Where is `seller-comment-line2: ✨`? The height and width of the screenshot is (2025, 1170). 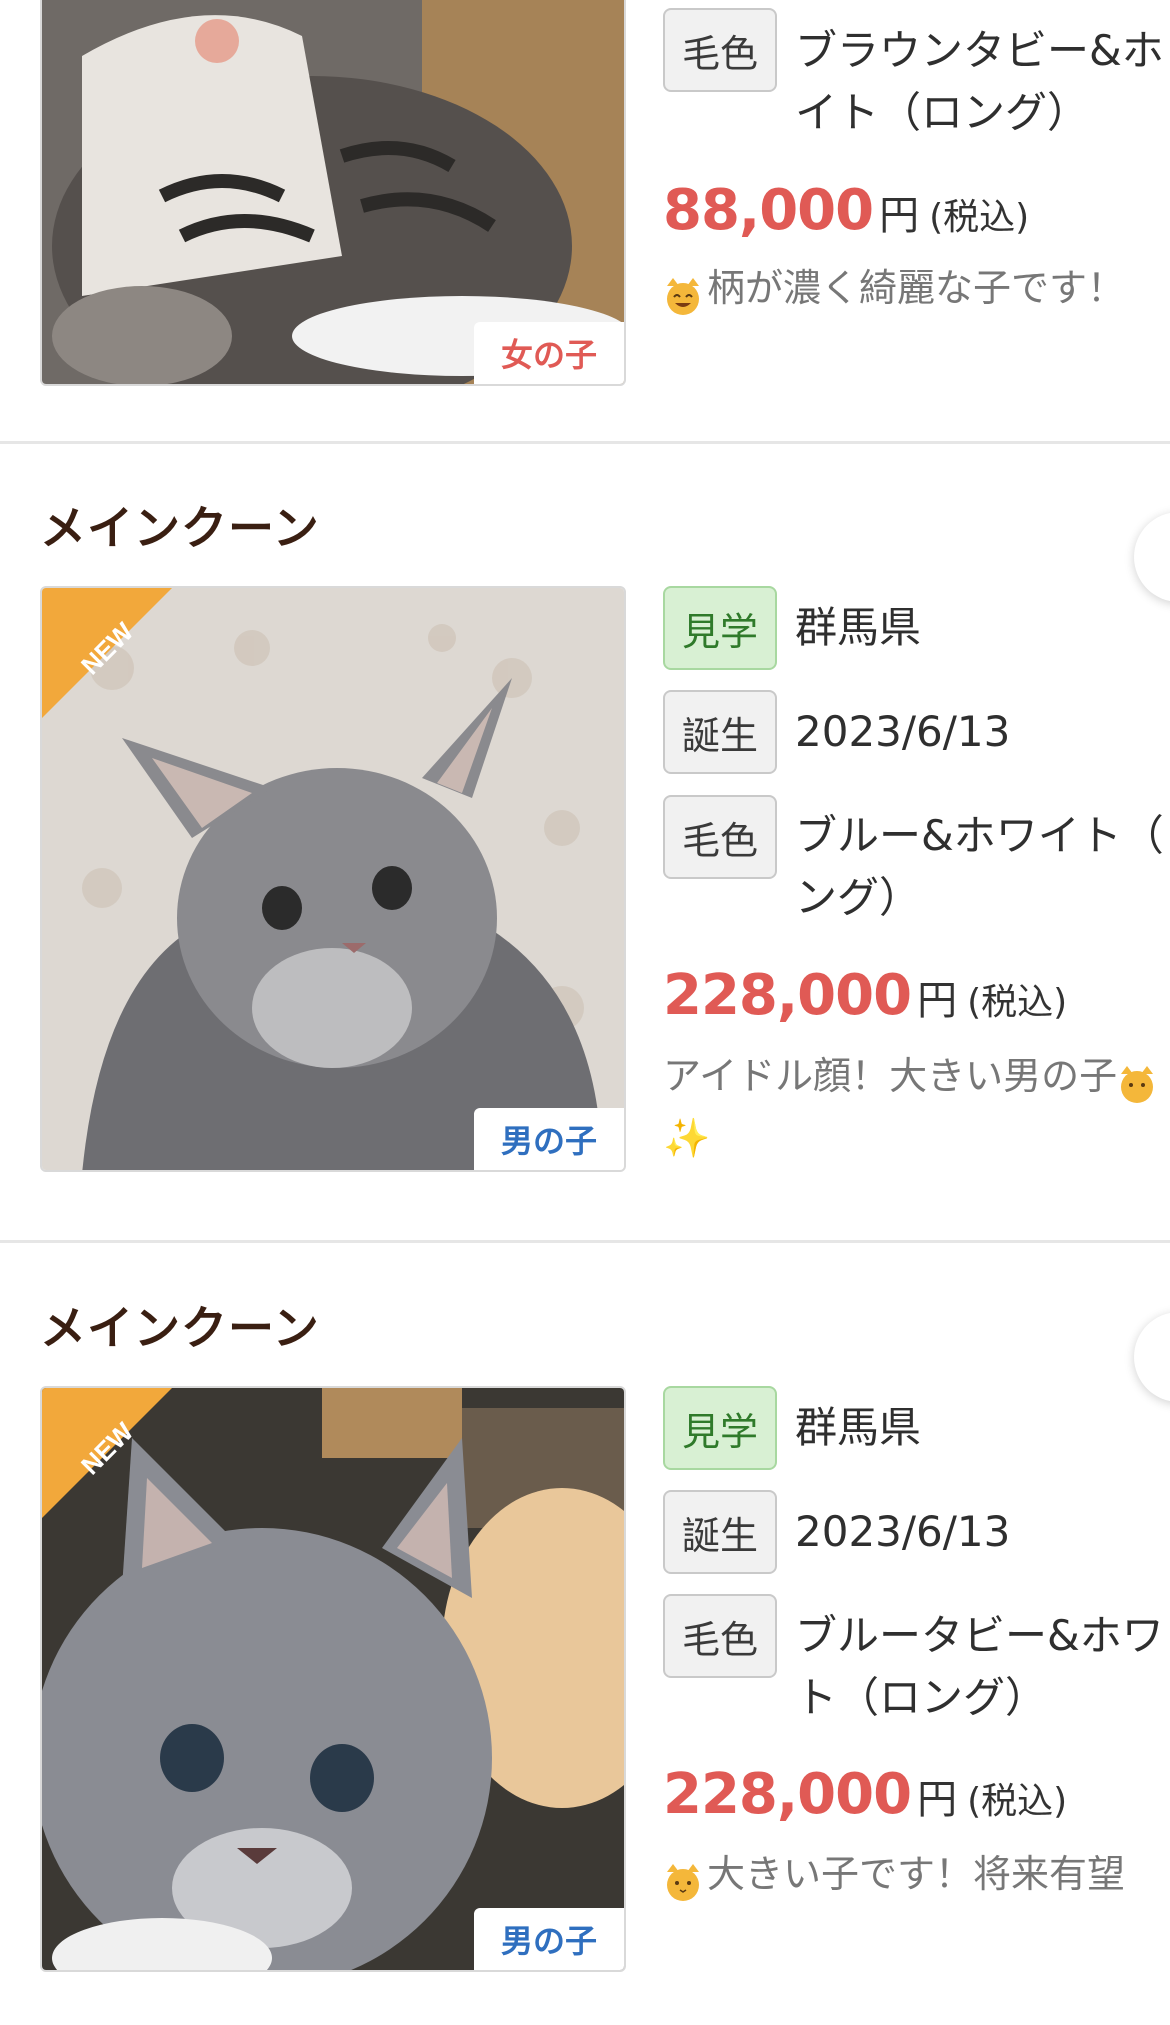
seller-comment-line2: ✨ is located at coordinates (686, 1138).